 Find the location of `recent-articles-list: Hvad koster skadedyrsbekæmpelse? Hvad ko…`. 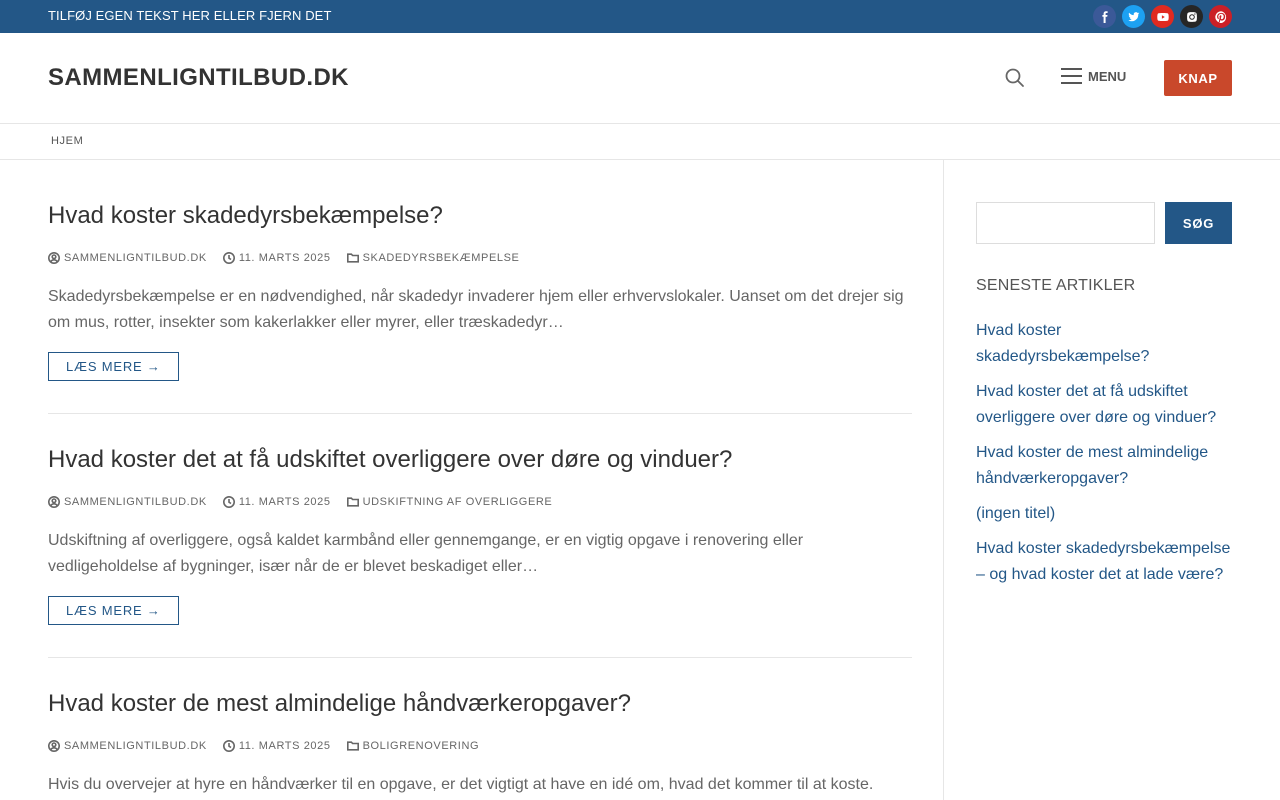

recent-articles-list: Hvad koster skadedyrsbekæmpelse? Hvad ko… is located at coordinates (1105, 457).